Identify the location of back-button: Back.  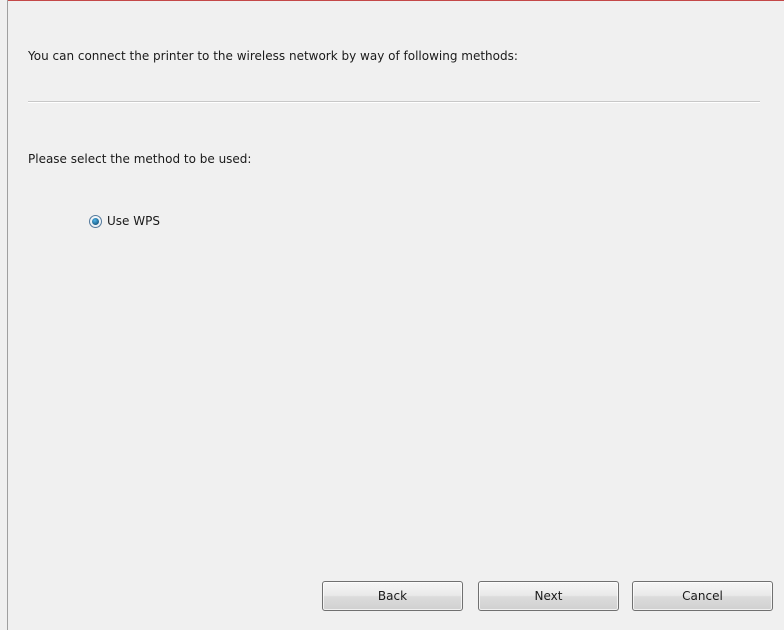
(392, 596).